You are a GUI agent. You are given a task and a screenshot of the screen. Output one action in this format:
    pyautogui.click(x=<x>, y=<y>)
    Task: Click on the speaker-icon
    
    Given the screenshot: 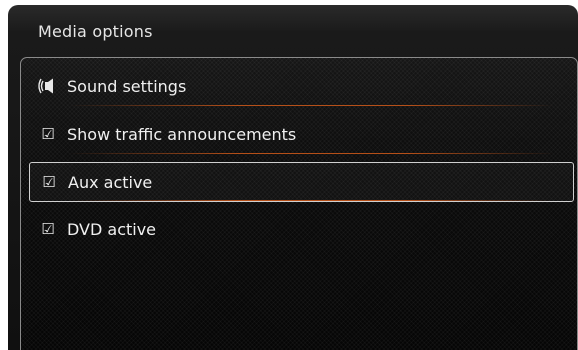 What is the action you would take?
    pyautogui.click(x=48, y=86)
    